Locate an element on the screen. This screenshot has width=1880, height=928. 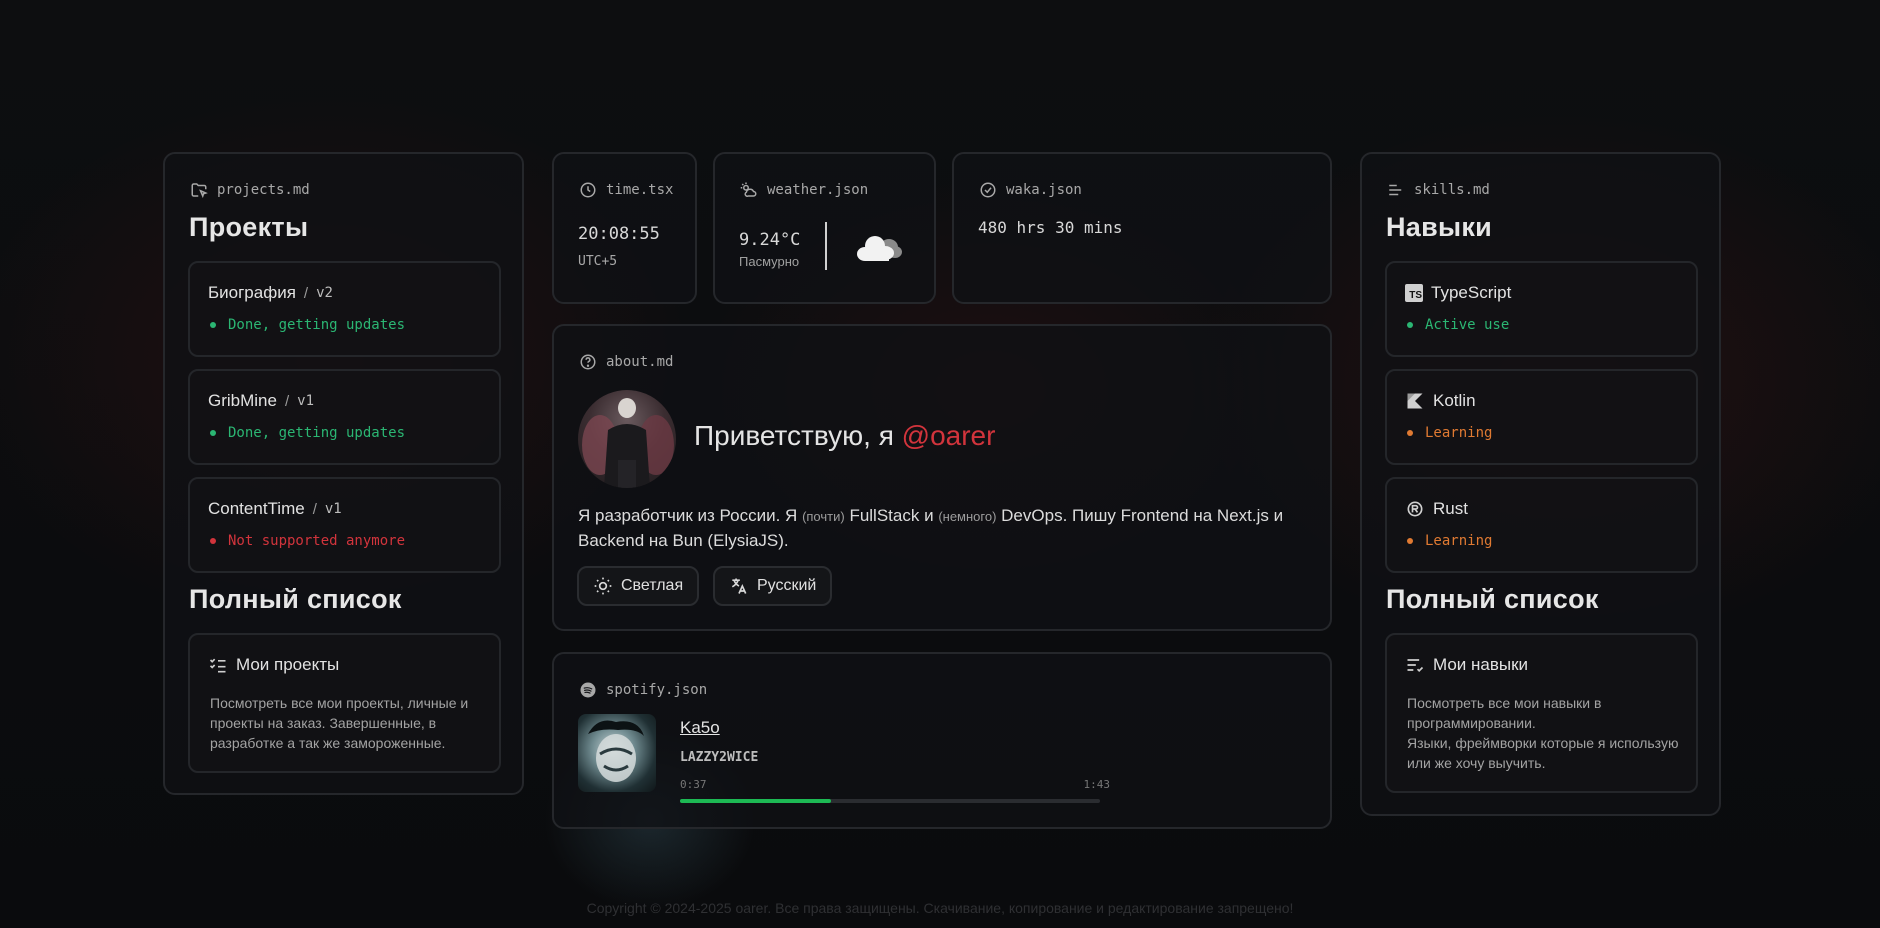
clock-icon is located at coordinates (588, 190).